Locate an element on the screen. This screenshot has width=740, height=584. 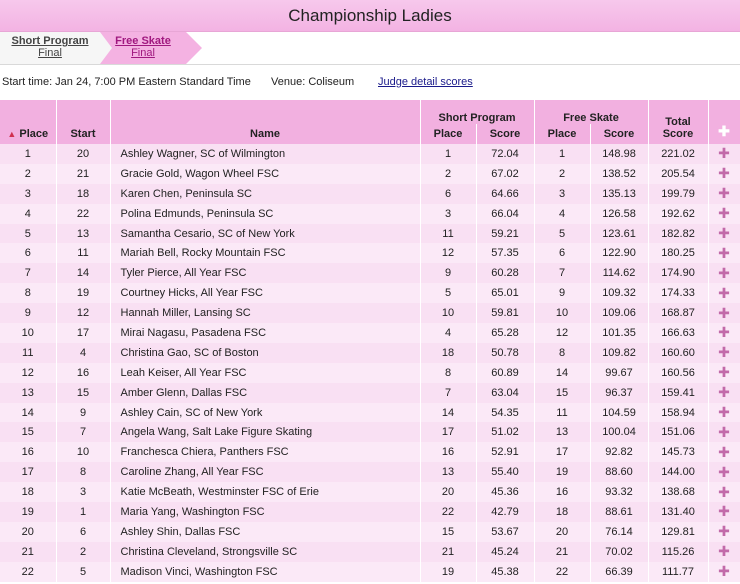
sp-score-cell: 66.04 is located at coordinates (505, 213).